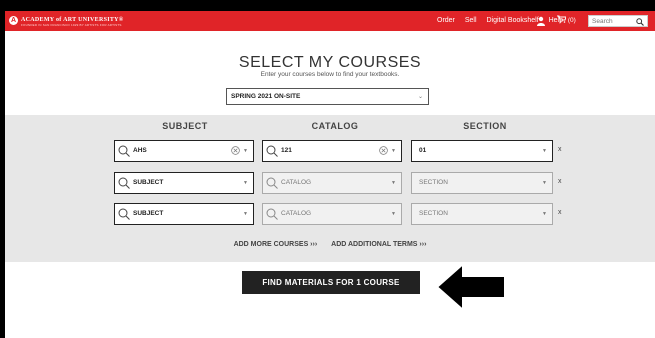 This screenshot has height=338, width=655. I want to click on search-box, so click(618, 21).